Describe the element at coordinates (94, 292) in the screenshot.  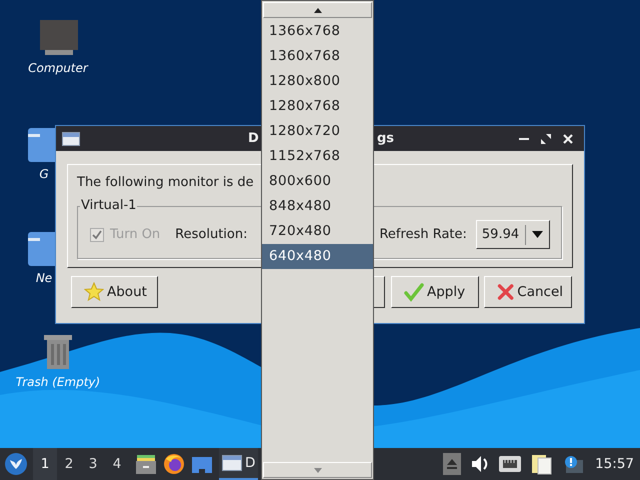
I see `star-icon` at that location.